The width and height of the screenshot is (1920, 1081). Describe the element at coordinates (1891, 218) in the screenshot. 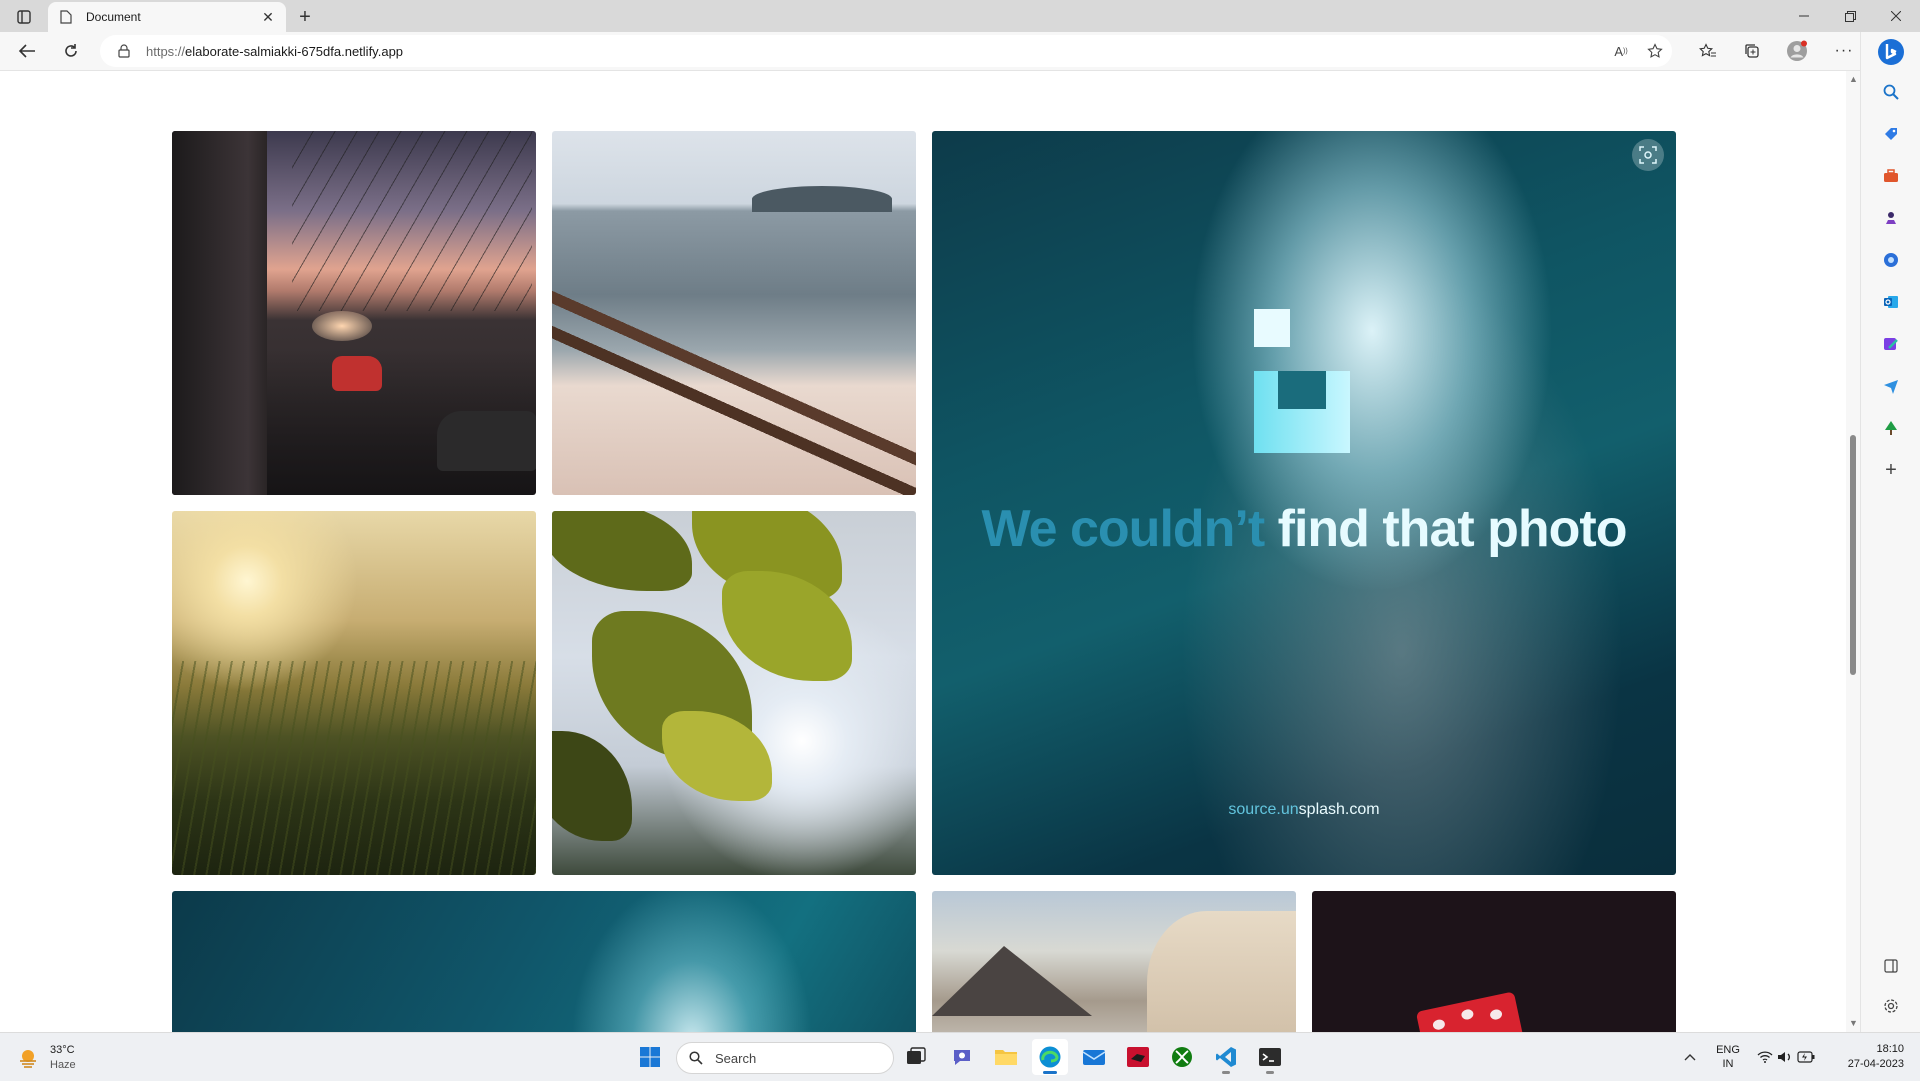

I see `games-icon` at that location.